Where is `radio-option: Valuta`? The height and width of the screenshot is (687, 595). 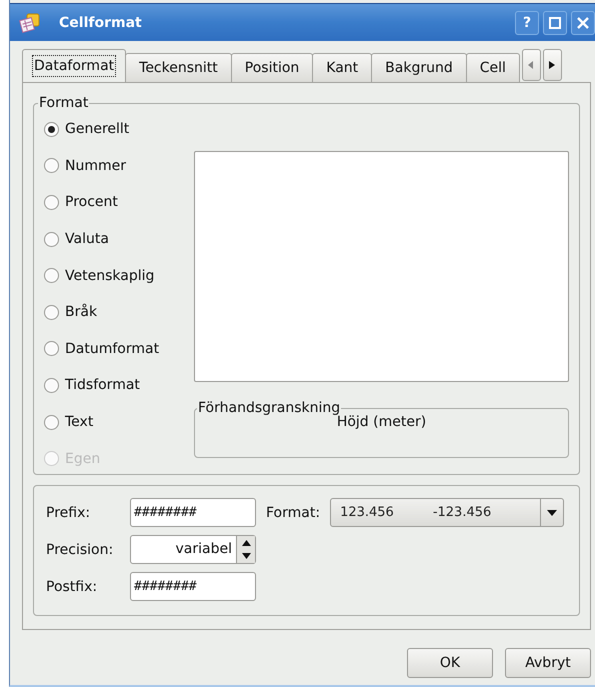 radio-option: Valuta is located at coordinates (119, 239).